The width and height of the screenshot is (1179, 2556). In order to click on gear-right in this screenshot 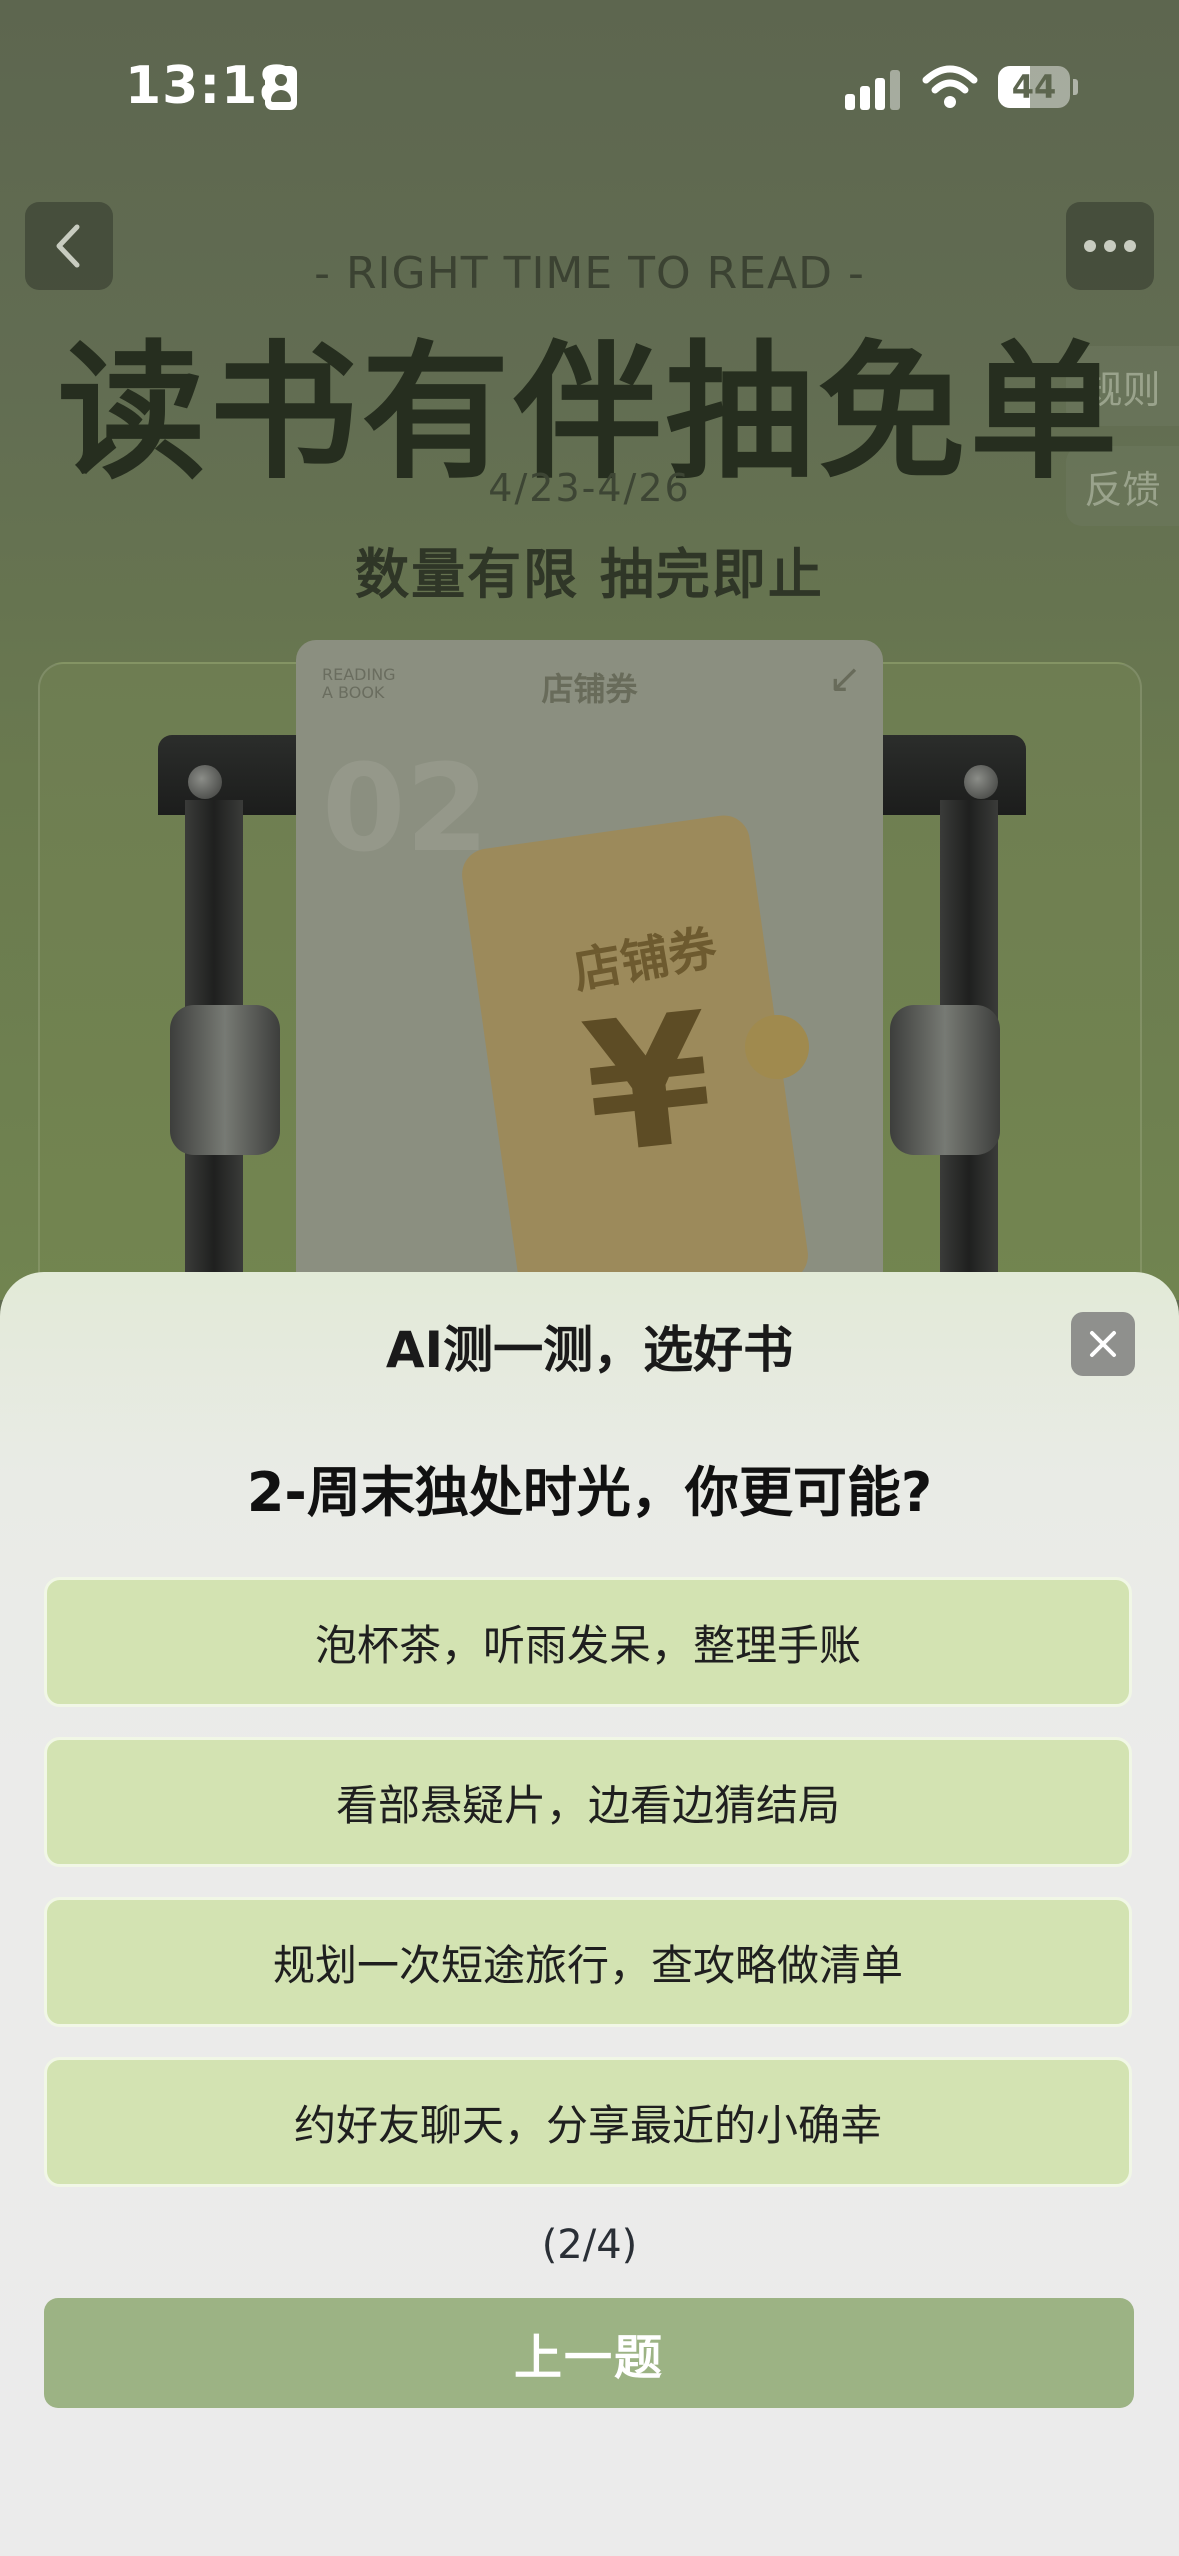, I will do `click(945, 1080)`.